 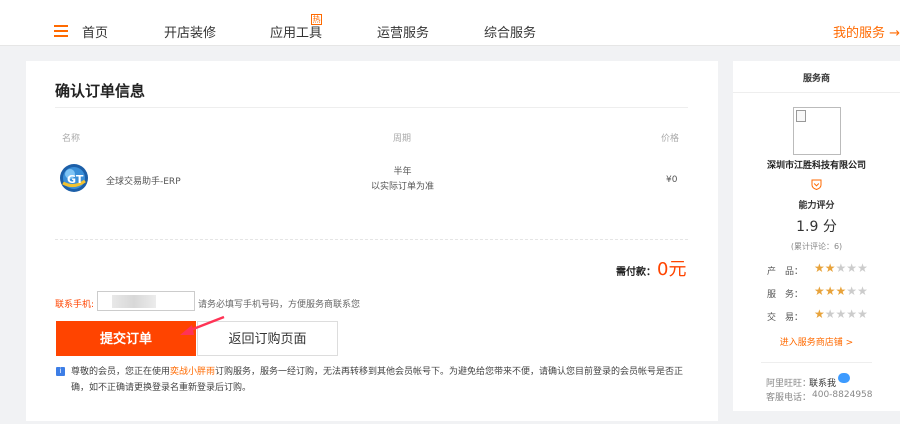 I want to click on rating-label-service: 服 务：, so click(x=785, y=295).